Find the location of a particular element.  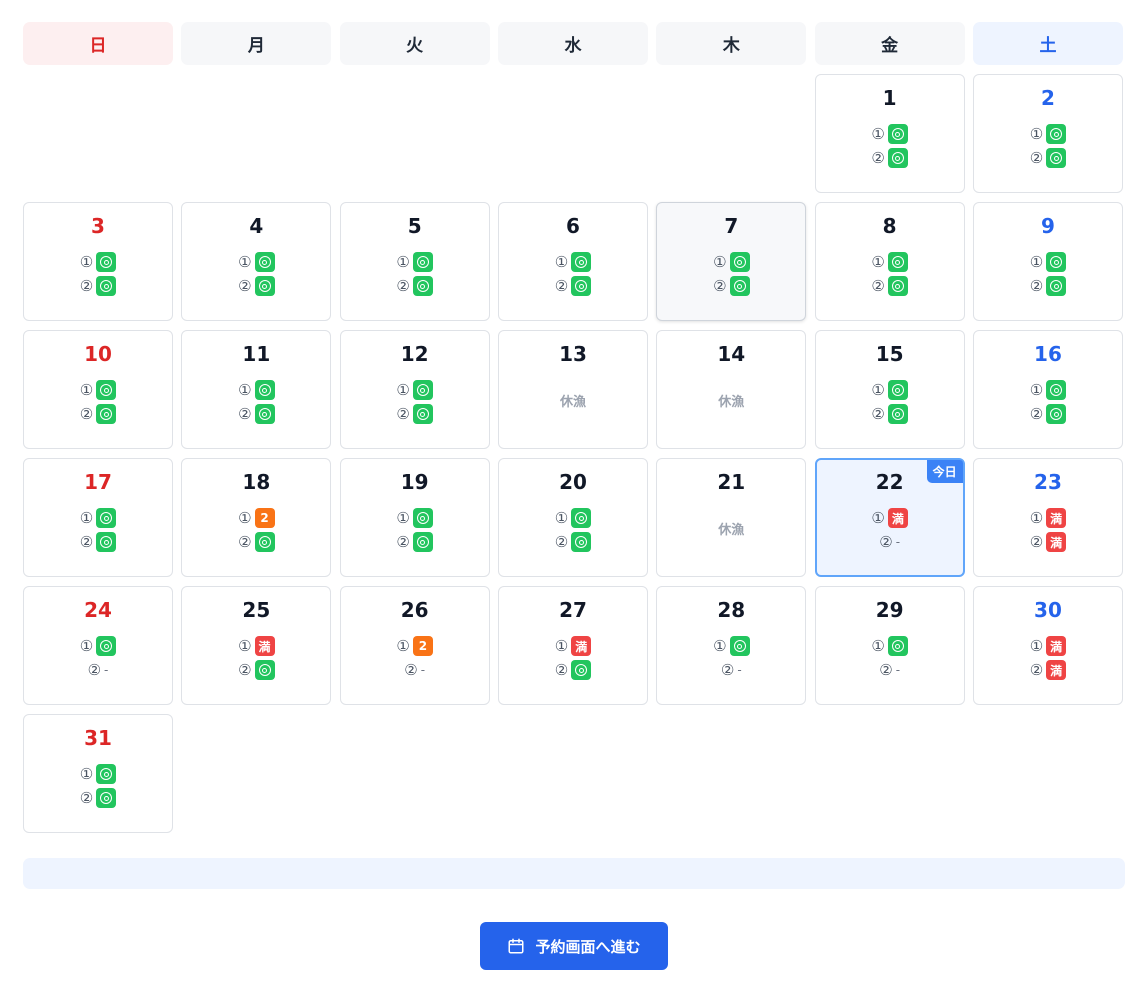

day-cell: 17 ① ② is located at coordinates (98, 517).